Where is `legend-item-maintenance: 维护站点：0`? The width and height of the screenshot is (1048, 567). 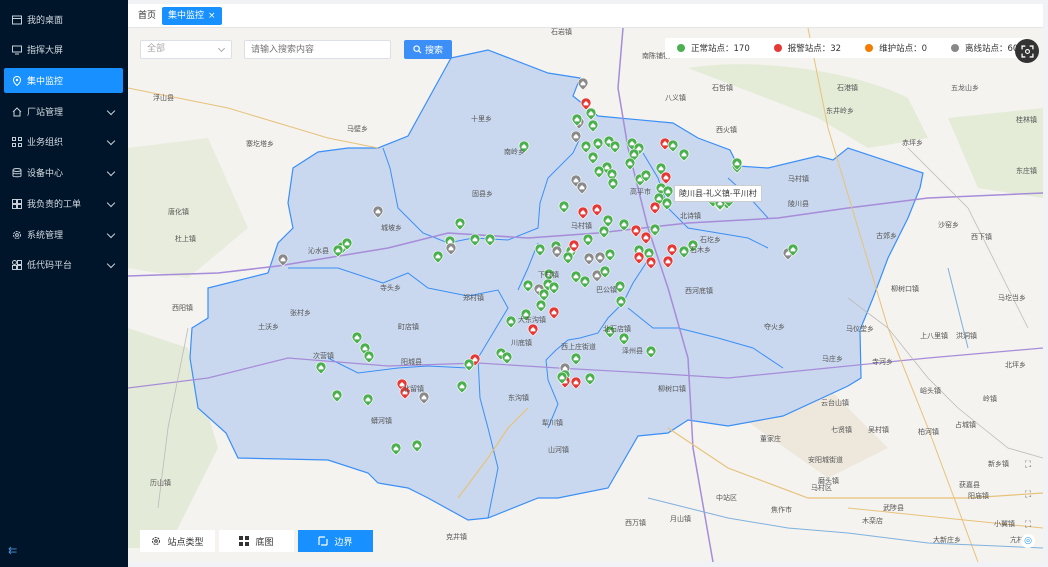
legend-item-maintenance: 维护站点：0 is located at coordinates (896, 48).